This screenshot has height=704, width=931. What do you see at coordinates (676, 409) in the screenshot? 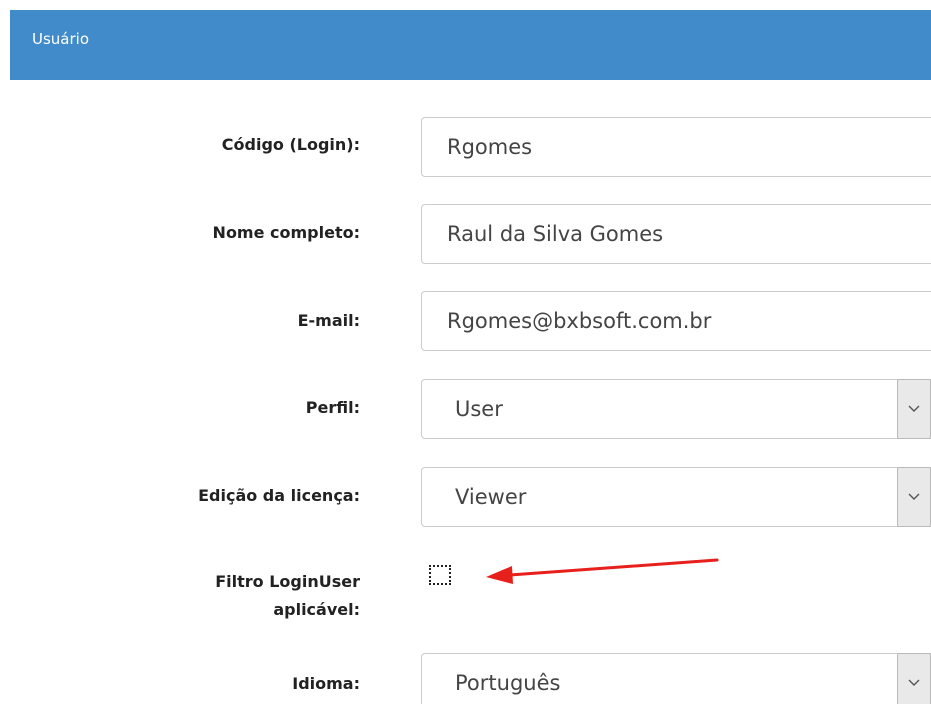
I see `profile-select: User` at bounding box center [676, 409].